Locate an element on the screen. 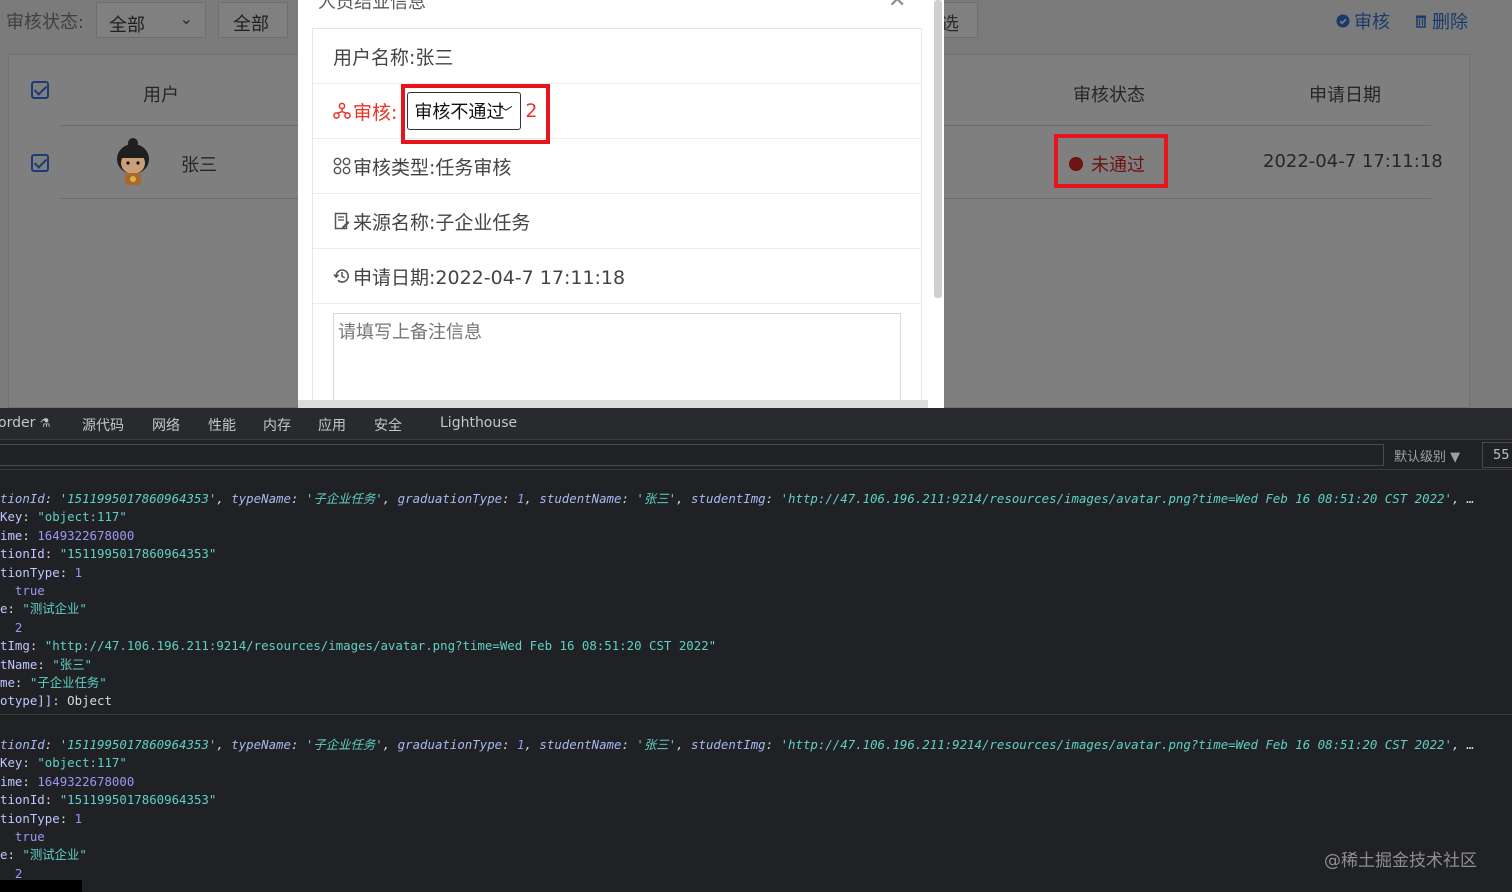 This screenshot has height=892, width=1512. tab-recorder: order ⚗ is located at coordinates (25, 423).